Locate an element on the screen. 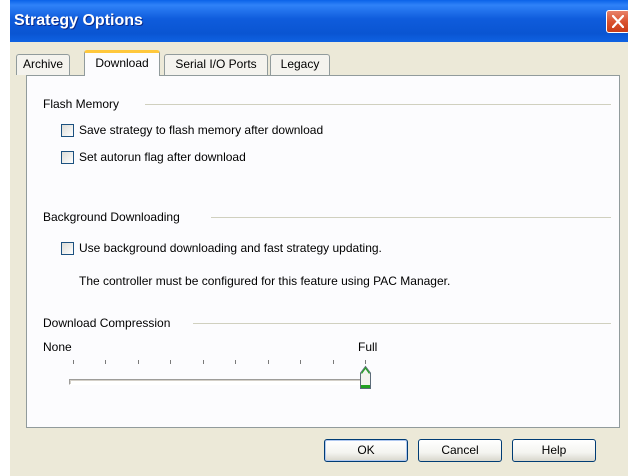  close-button is located at coordinates (617, 21).